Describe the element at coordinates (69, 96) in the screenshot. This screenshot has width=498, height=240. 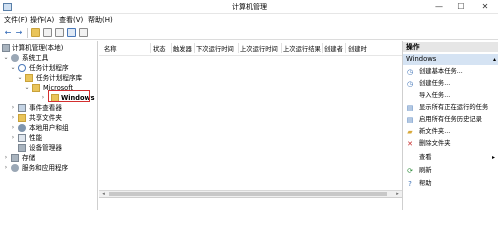
I see `selection-highlight` at that location.